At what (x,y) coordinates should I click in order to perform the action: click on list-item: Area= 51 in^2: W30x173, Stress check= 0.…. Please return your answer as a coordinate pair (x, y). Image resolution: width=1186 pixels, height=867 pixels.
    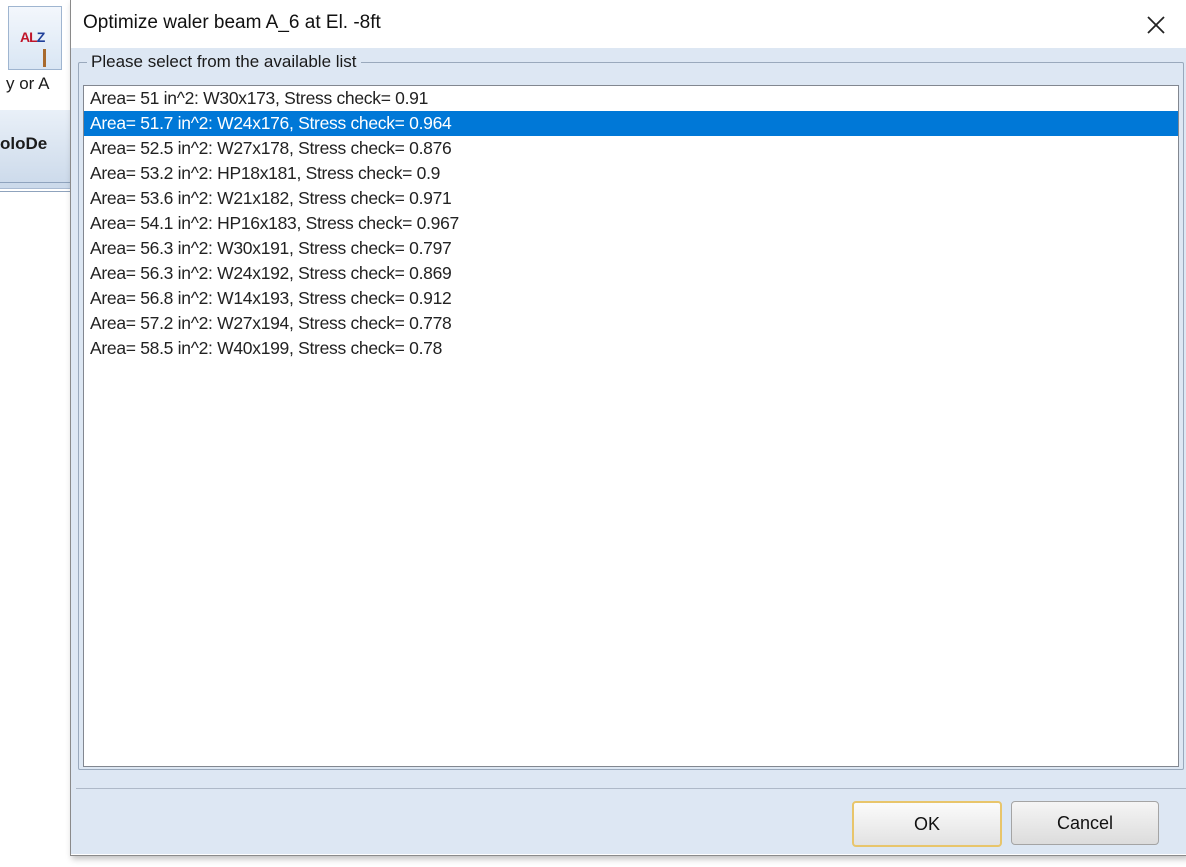
    Looking at the image, I should click on (631, 98).